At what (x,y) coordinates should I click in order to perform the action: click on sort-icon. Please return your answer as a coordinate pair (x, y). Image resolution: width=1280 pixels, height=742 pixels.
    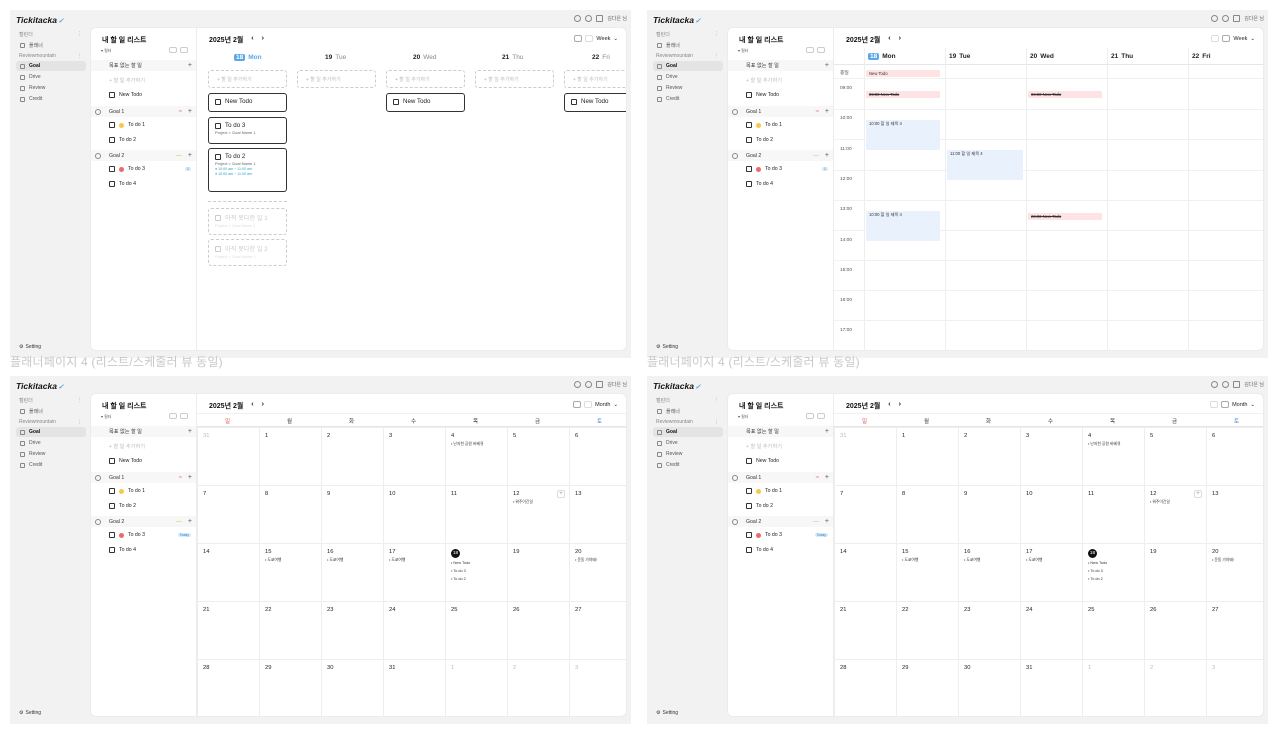
    Looking at the image, I should click on (821, 50).